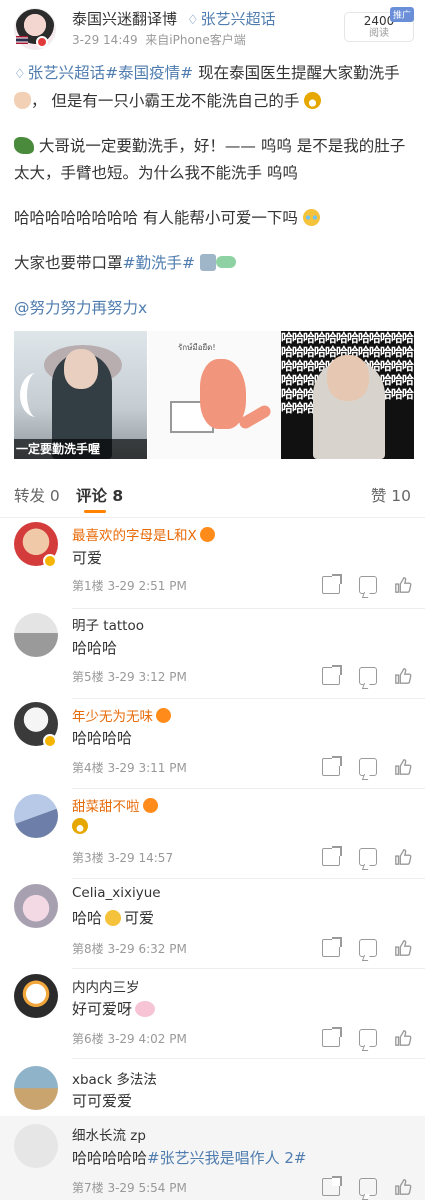 The image size is (425, 1200). Describe the element at coordinates (311, 217) in the screenshot. I see `crying-laughing-emoji-icon` at that location.